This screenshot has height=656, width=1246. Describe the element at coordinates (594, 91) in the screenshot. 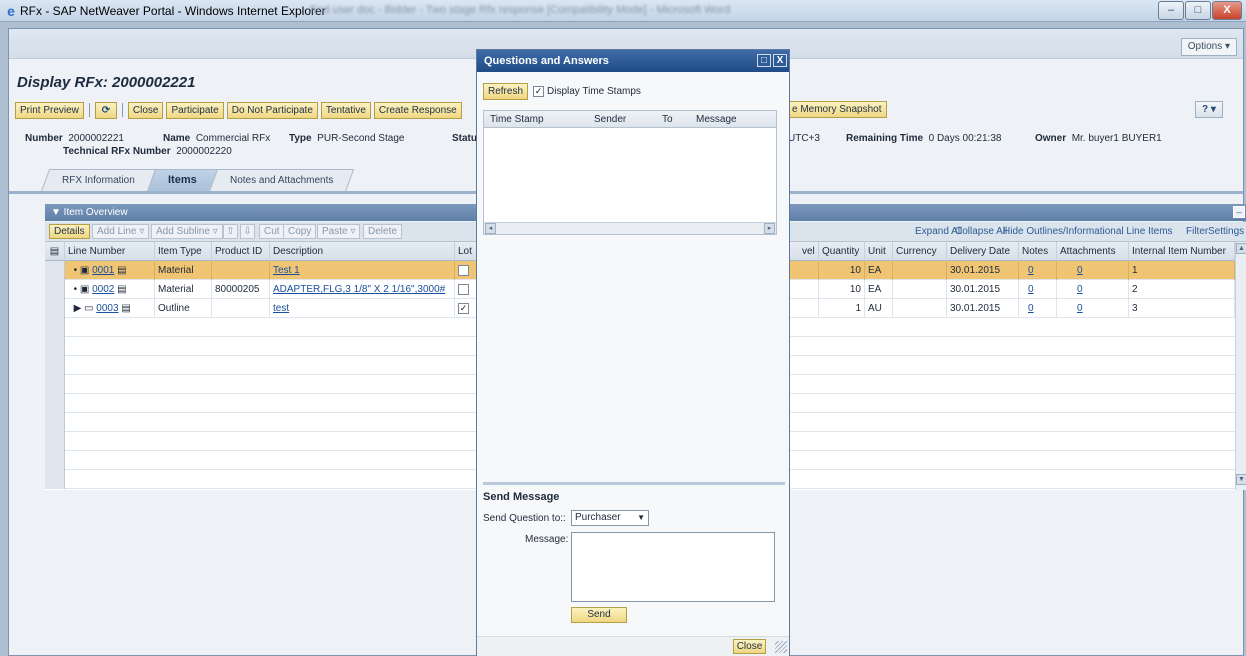

I see `display-time-stamps-label: Display Time Stamps` at that location.